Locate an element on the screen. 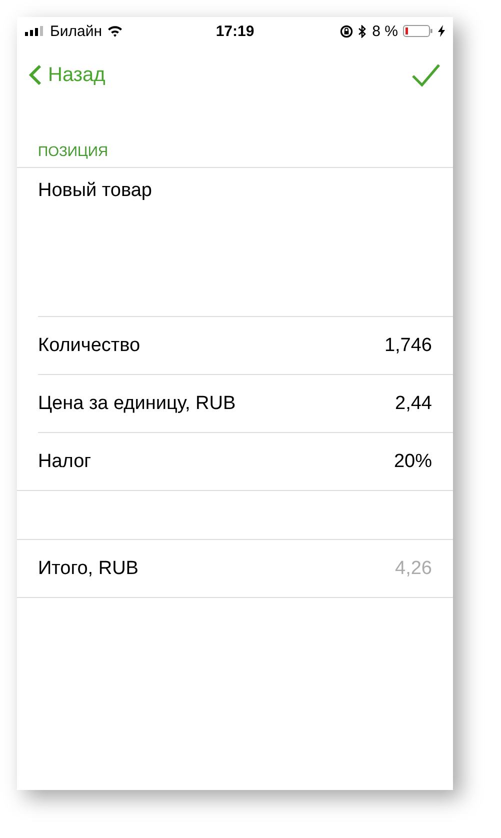 Image resolution: width=501 pixels, height=838 pixels. wifi-icon is located at coordinates (114, 31).